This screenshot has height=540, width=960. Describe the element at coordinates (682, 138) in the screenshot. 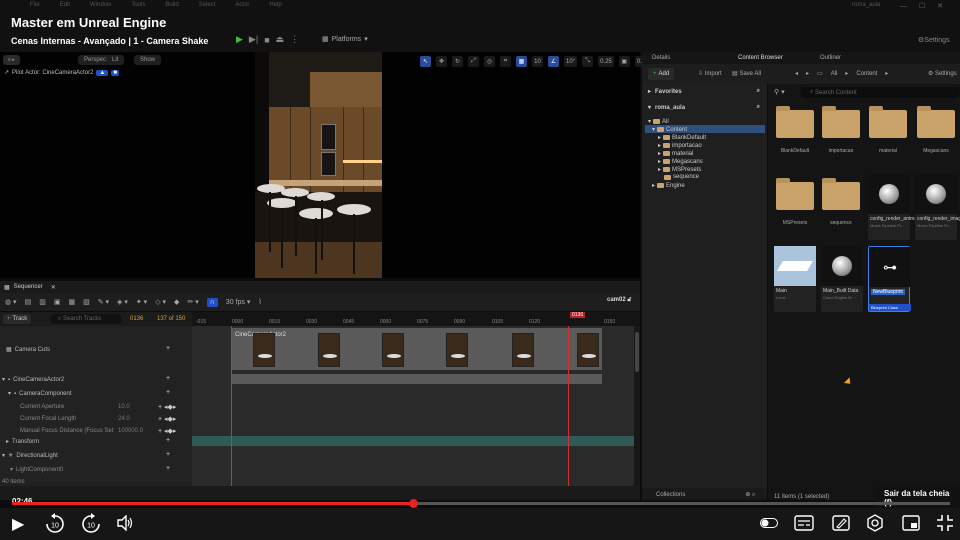

I see `tree-item-blankdefault: ▸ BlankDefault` at that location.